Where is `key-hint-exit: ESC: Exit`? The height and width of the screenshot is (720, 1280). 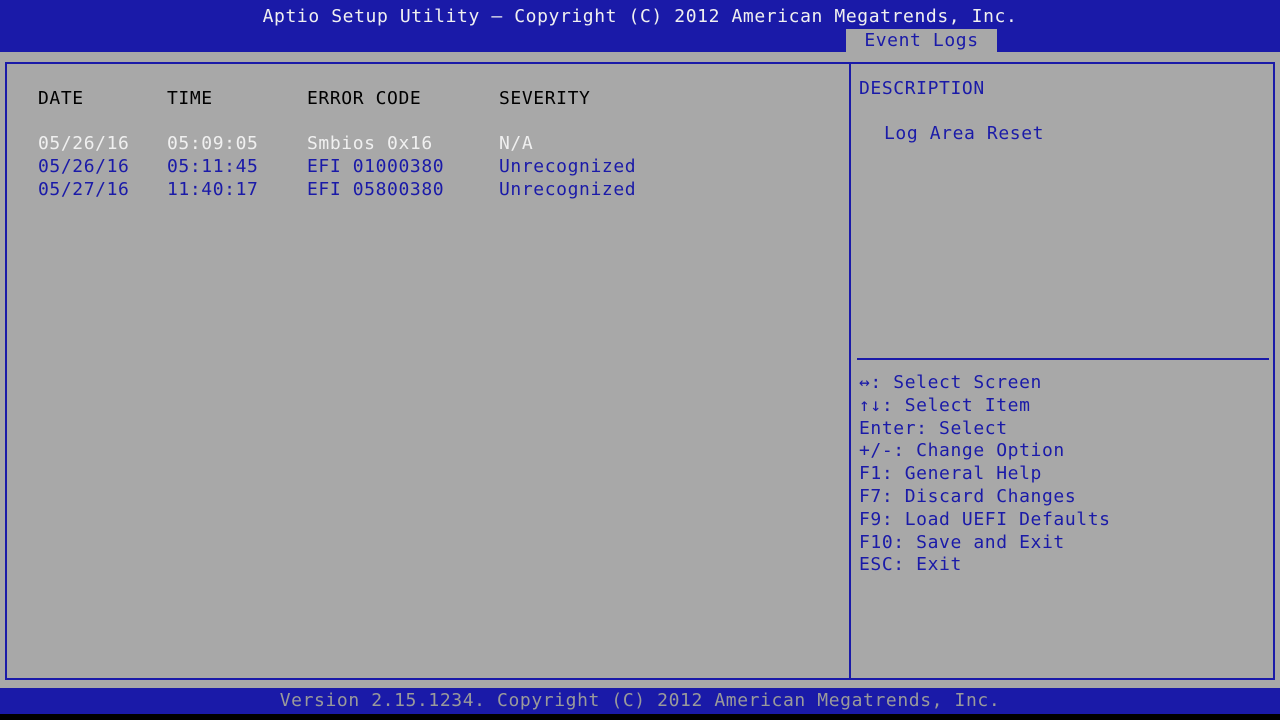 key-hint-exit: ESC: Exit is located at coordinates (910, 565).